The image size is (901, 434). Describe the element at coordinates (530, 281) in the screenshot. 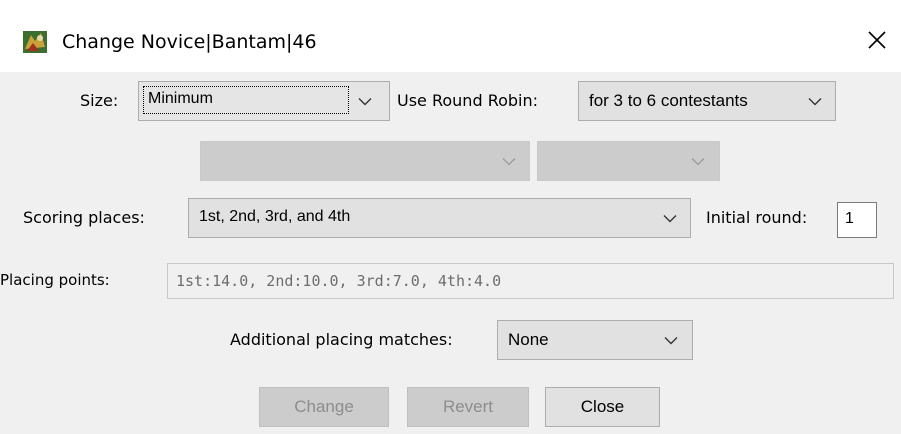

I see `placing-points-field: 1st:14.0, 2nd:10.0, 3rd:7.0, 4th:4.0` at that location.